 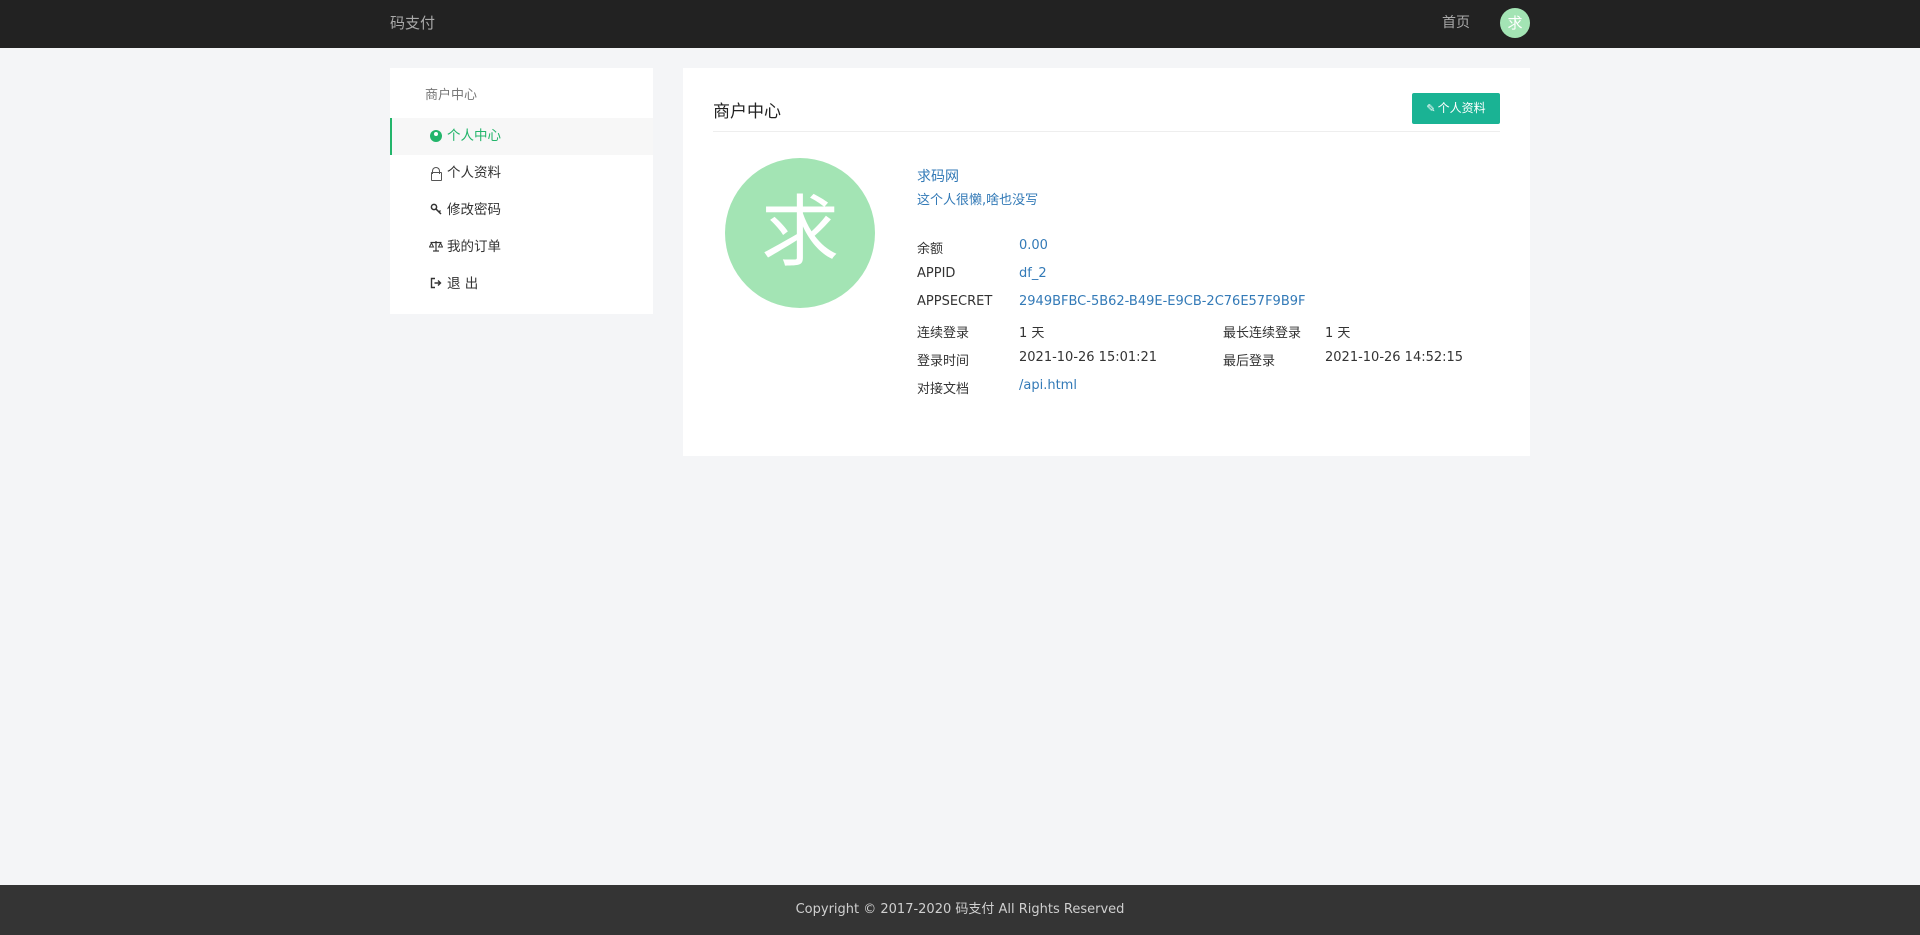 I want to click on key-icon, so click(x=435, y=210).